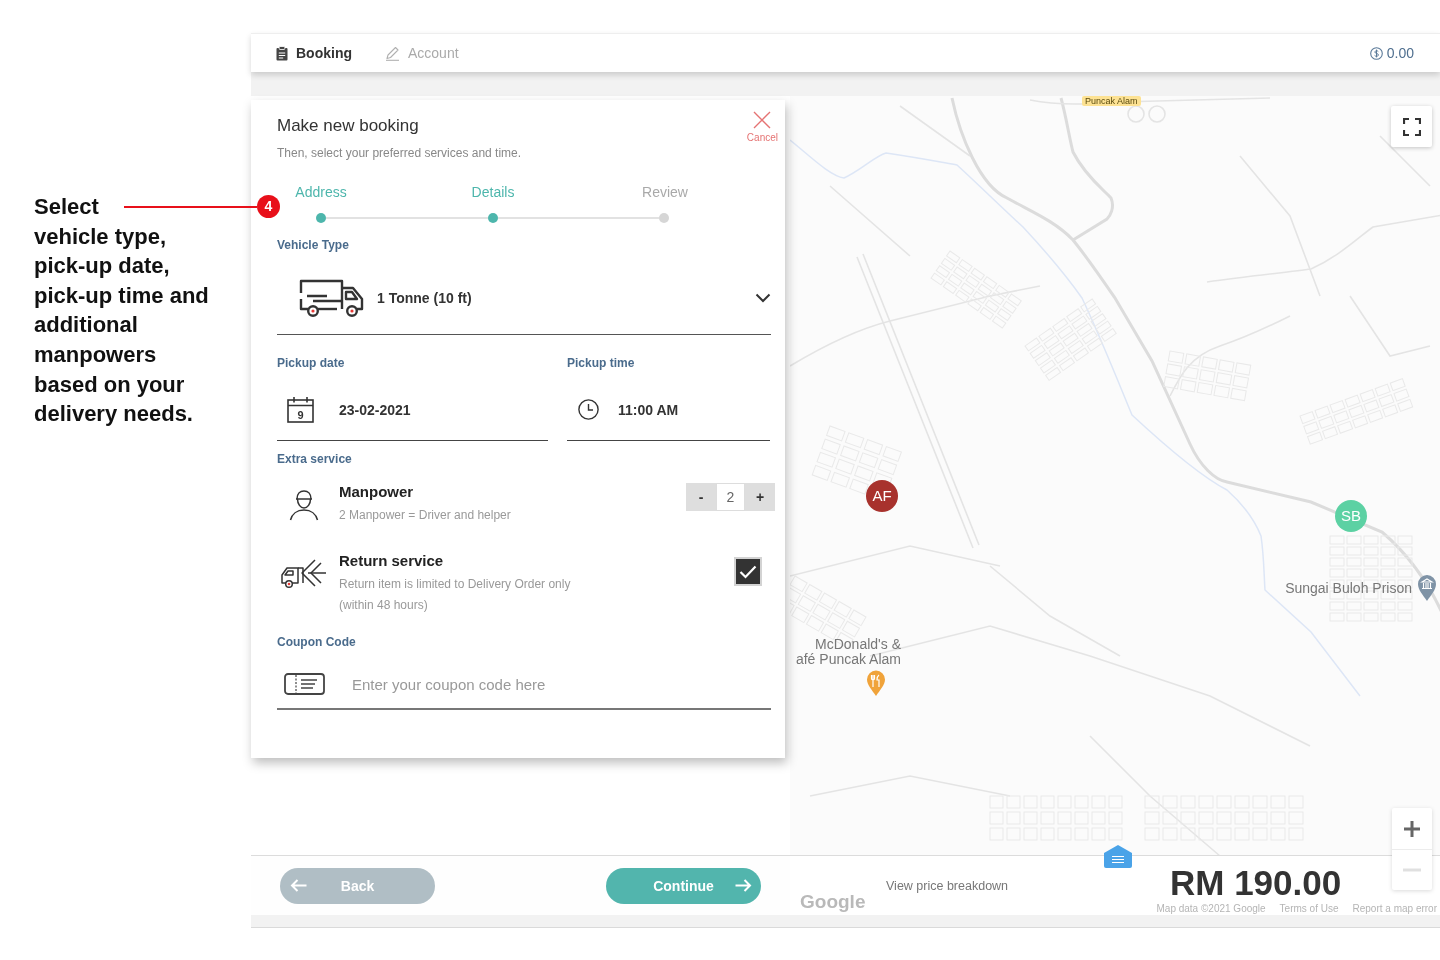  What do you see at coordinates (392, 561) in the screenshot?
I see `service-title: Return service` at bounding box center [392, 561].